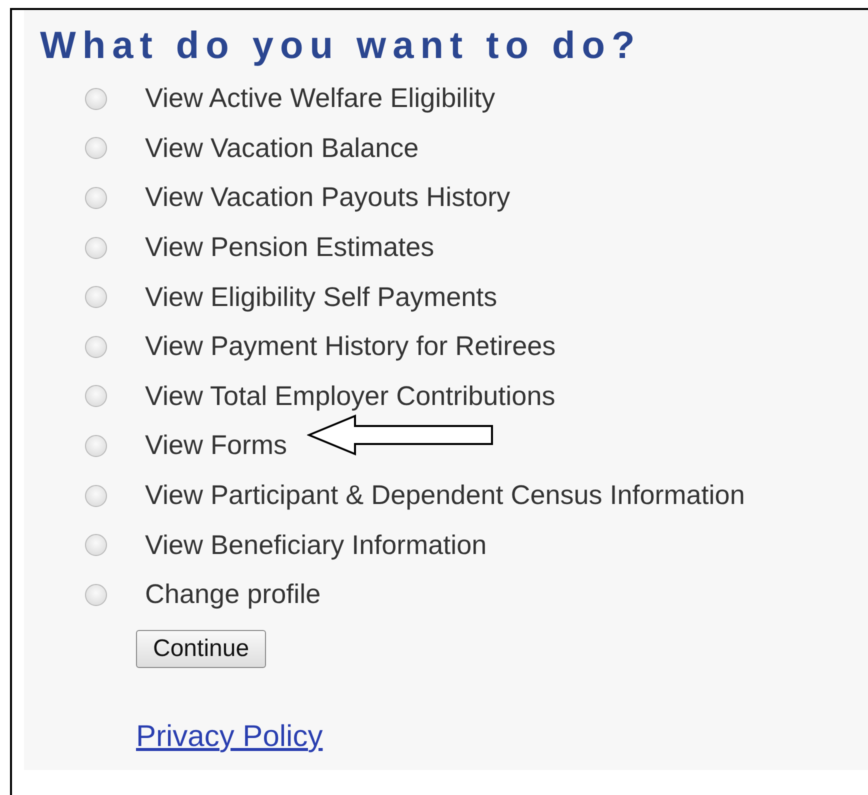  Describe the element at coordinates (341, 46) in the screenshot. I see `page-heading: What do you want to do?` at that location.